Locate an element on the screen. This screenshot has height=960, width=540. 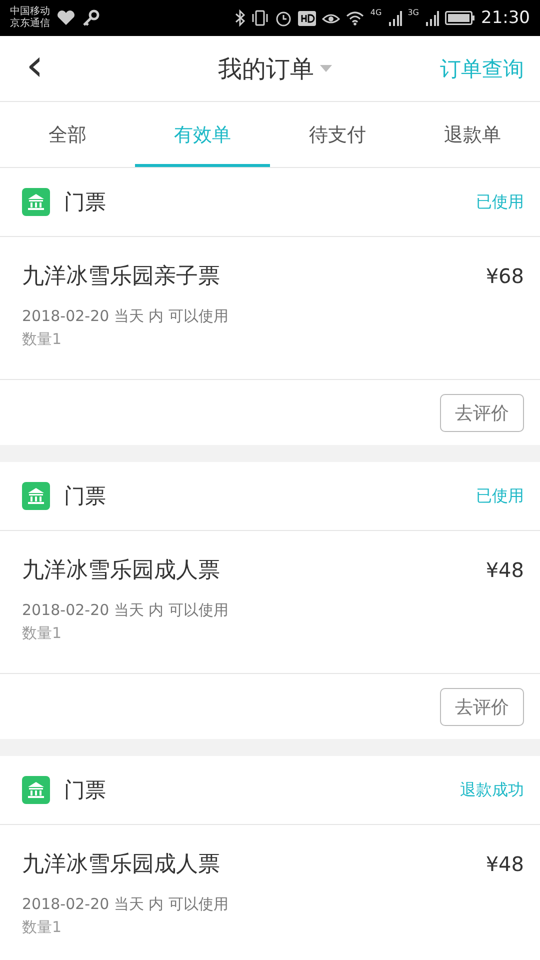
network-label: 3G is located at coordinates (413, 12).